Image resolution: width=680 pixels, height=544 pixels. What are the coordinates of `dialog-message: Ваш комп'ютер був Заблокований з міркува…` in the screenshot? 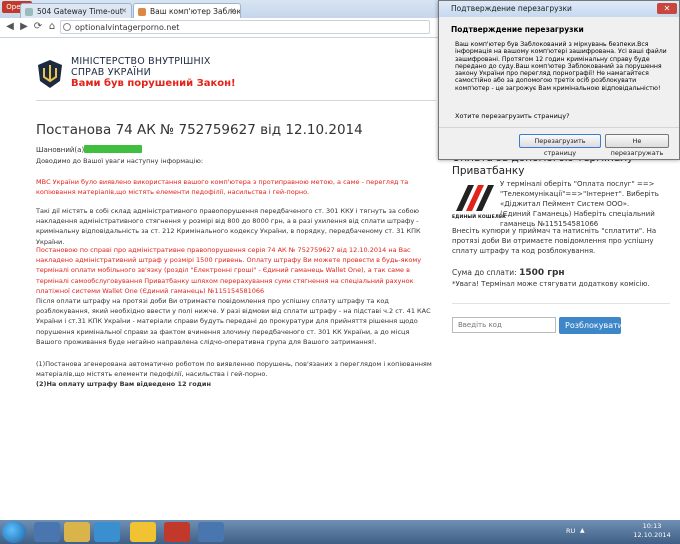 It's located at (561, 66).